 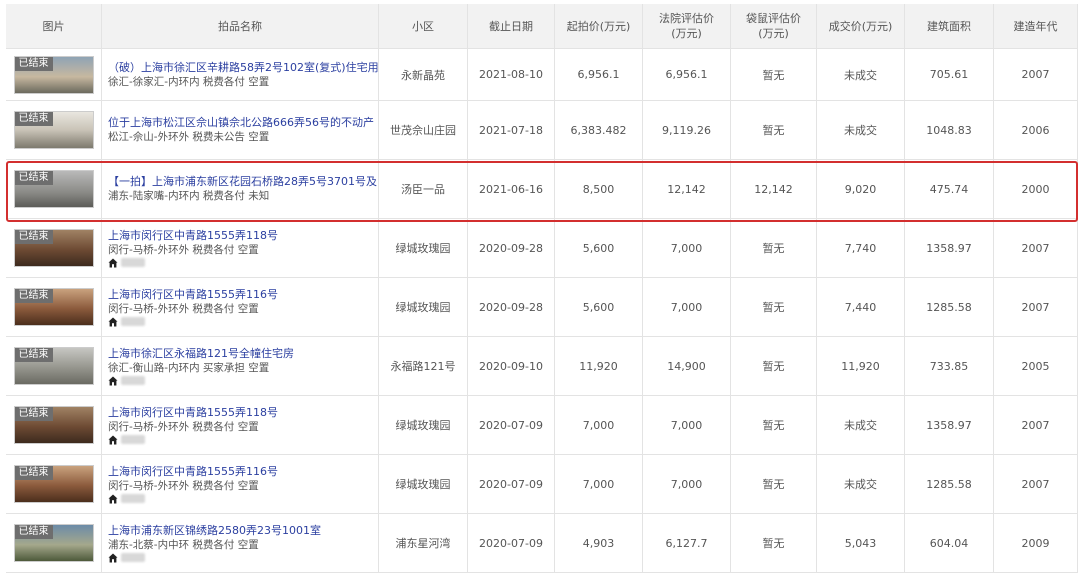 I want to click on court-price-cell: 6,127.7, so click(x=687, y=543).